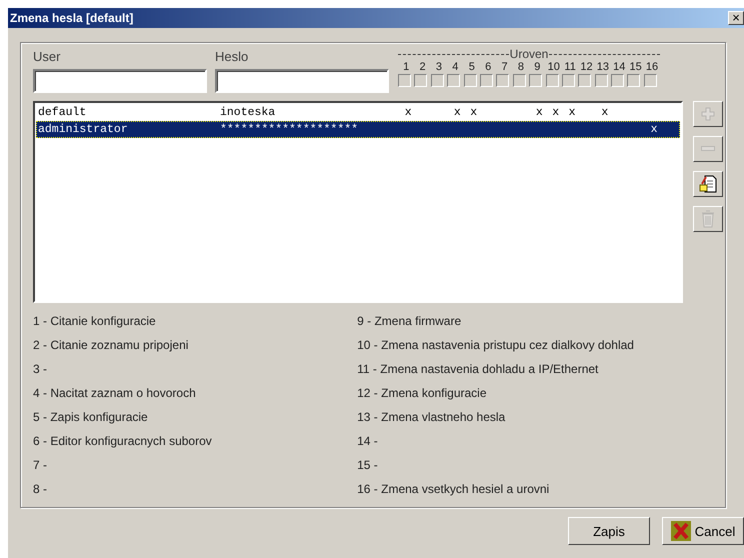 This screenshot has width=744, height=558. Describe the element at coordinates (553, 67) in the screenshot. I see `level-number: 10` at that location.